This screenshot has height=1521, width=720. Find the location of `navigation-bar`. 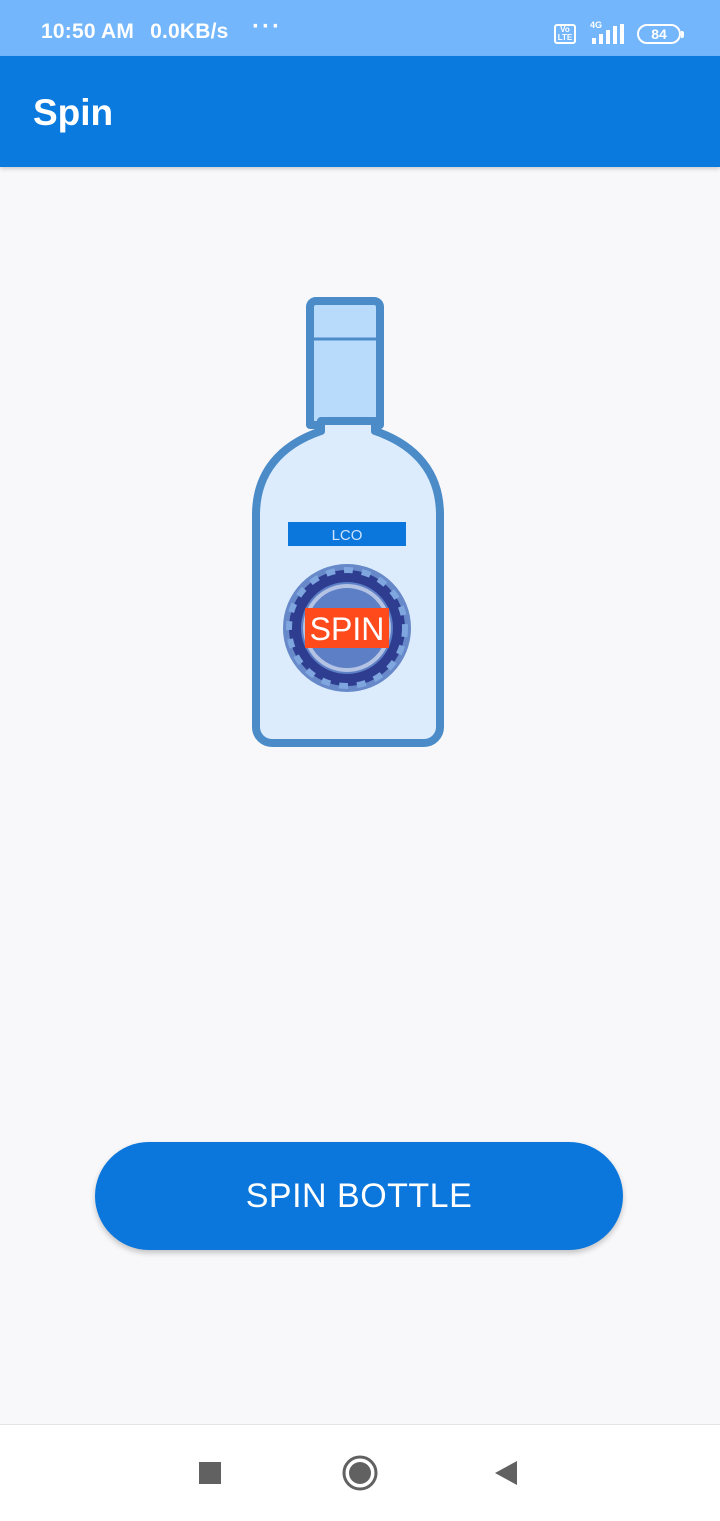

navigation-bar is located at coordinates (360, 1472).